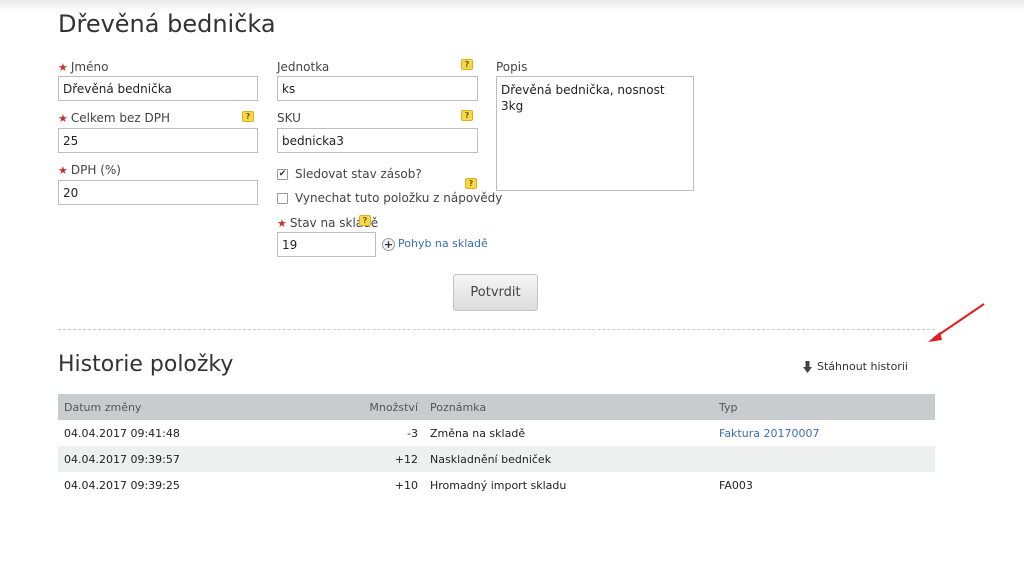  Describe the element at coordinates (391, 407) in the screenshot. I see `column-header-quantity: Množství` at that location.